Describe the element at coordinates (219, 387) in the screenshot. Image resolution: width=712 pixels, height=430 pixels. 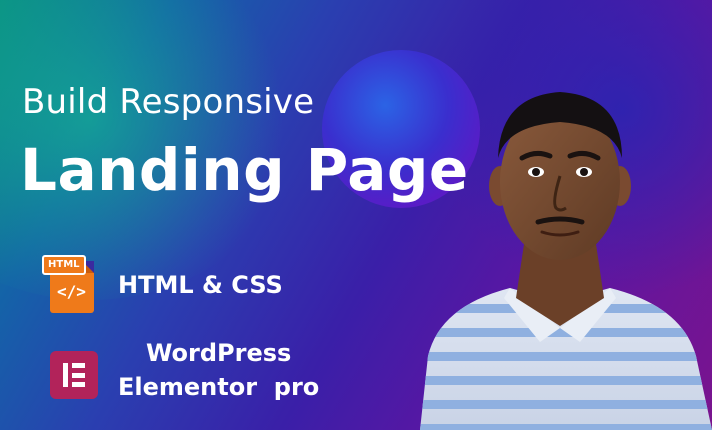
I see `feature-label-wordpress-line2: Elementor pro` at that location.